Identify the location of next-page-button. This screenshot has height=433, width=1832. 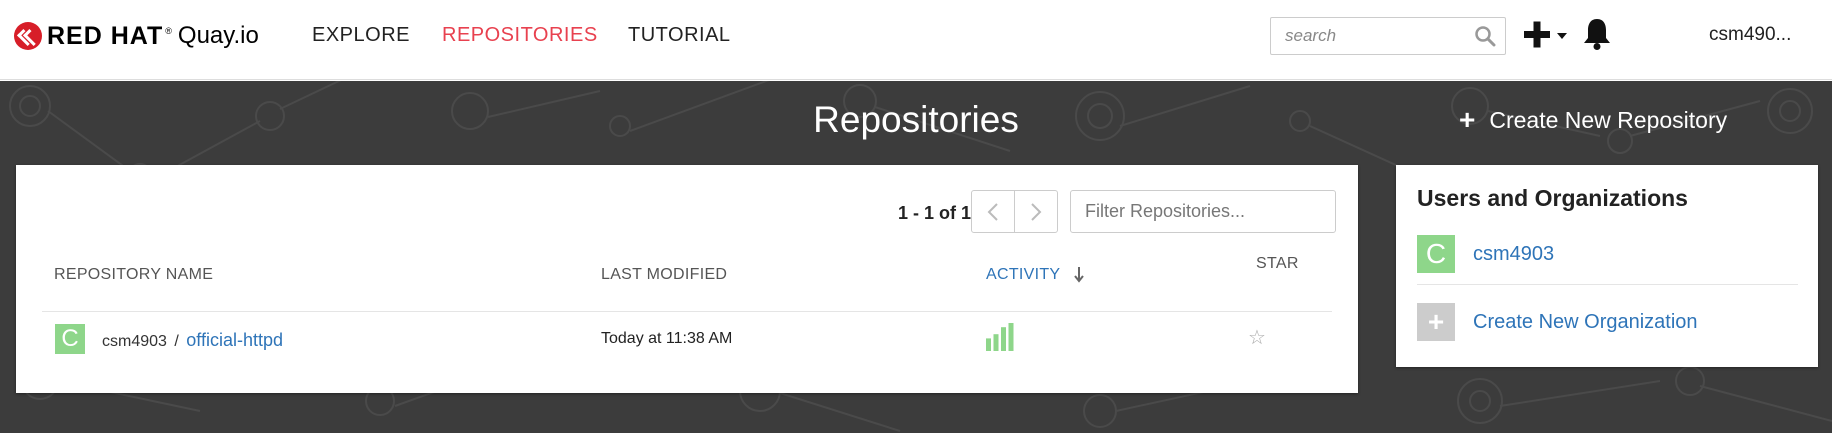
(1035, 211).